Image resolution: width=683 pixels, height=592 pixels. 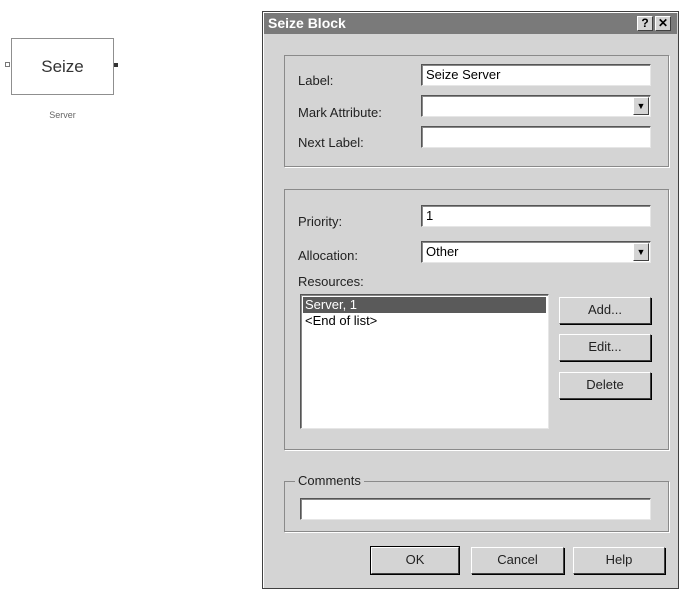 What do you see at coordinates (536, 252) in the screenshot?
I see `allocation-select: Other ▼` at bounding box center [536, 252].